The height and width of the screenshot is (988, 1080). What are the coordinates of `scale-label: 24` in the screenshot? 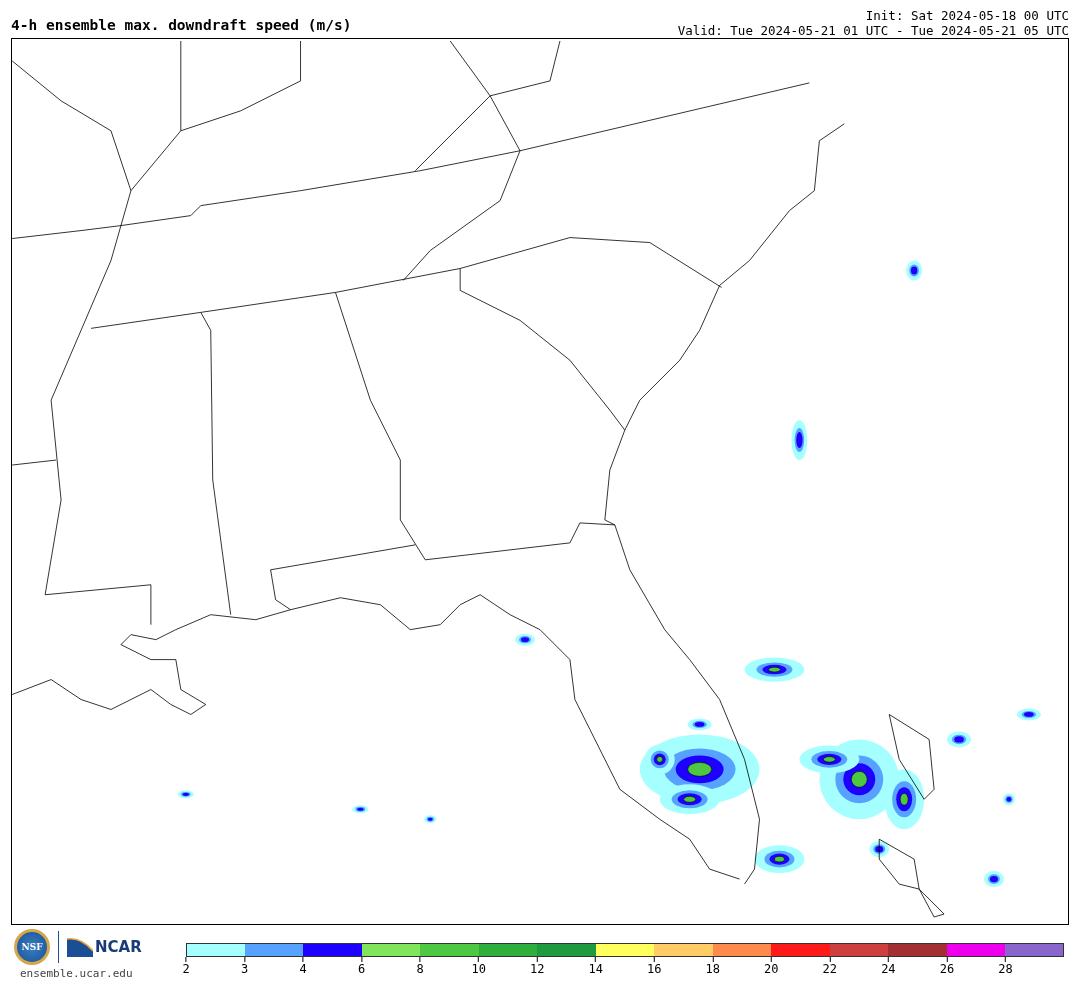 It's located at (888, 969).